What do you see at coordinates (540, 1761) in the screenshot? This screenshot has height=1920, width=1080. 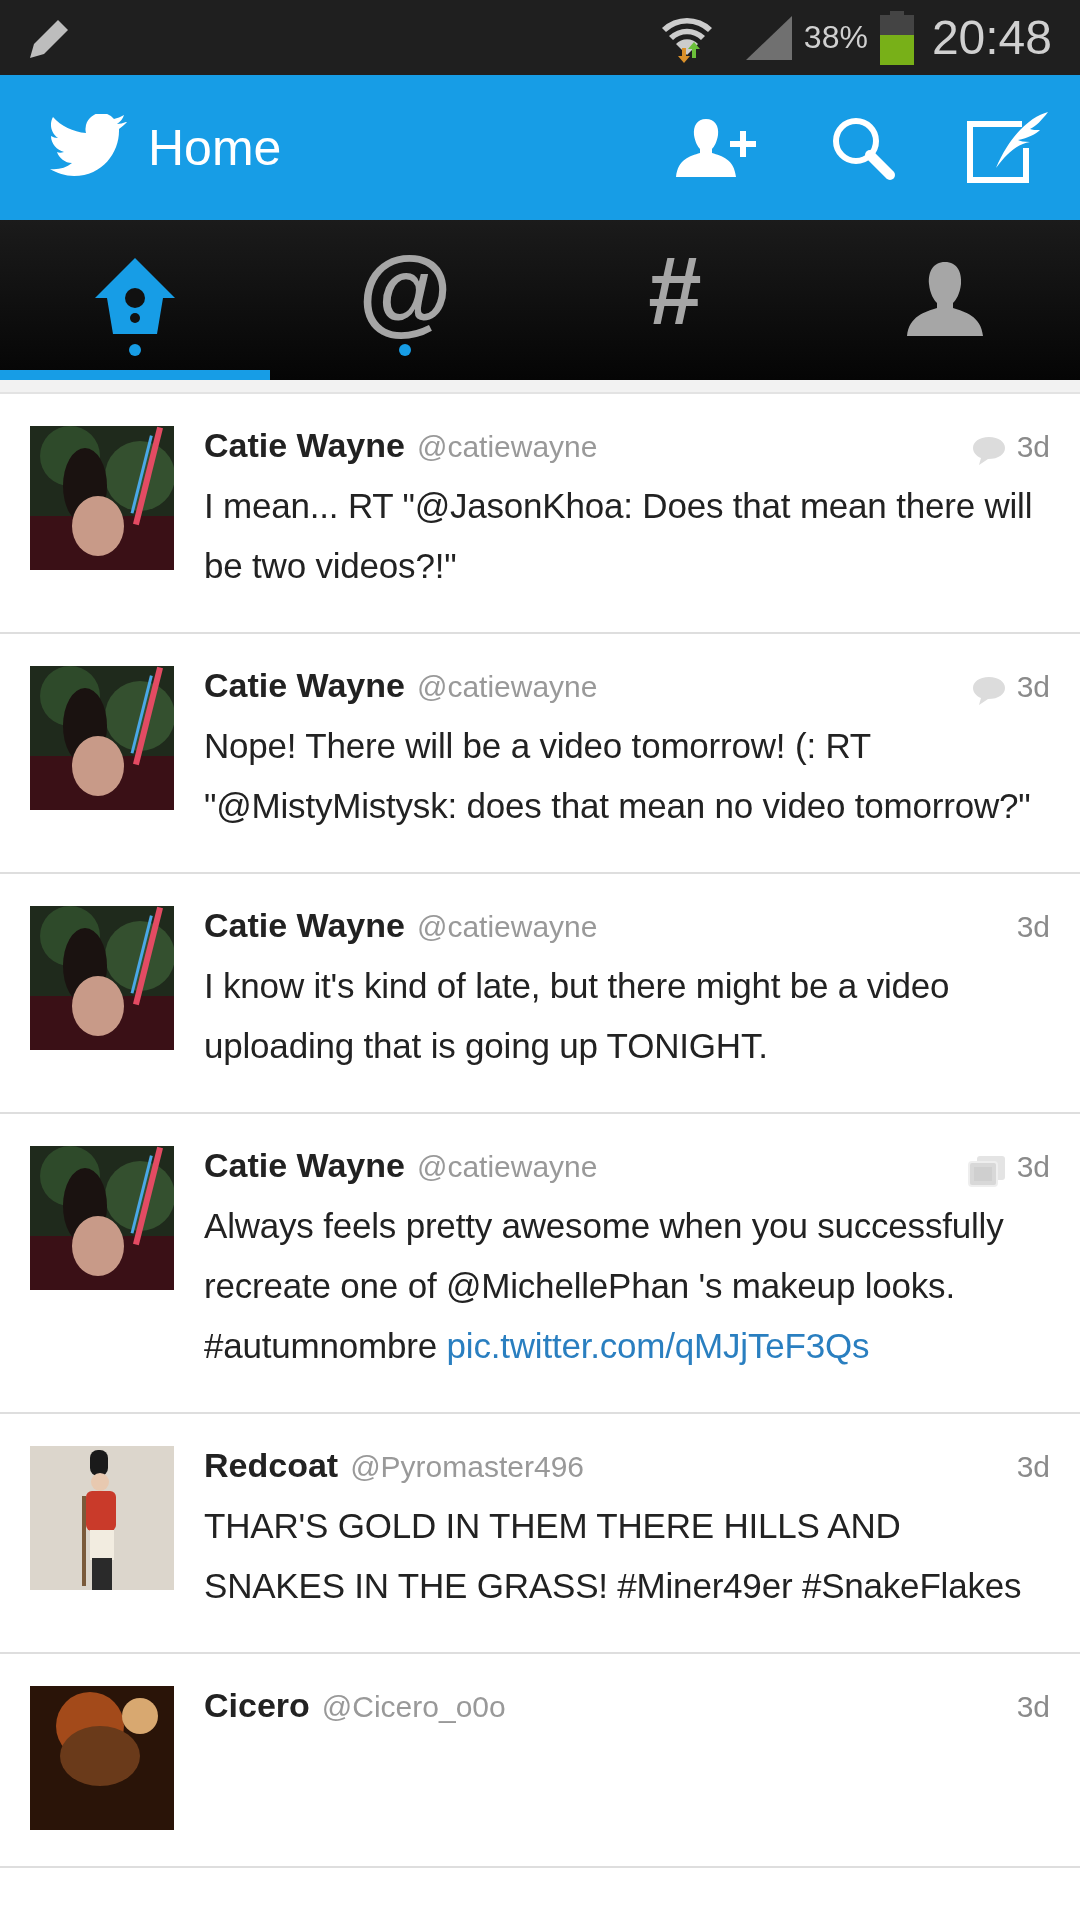 I see `tweet-row: Cicero @Cicero_o0o 3d` at bounding box center [540, 1761].